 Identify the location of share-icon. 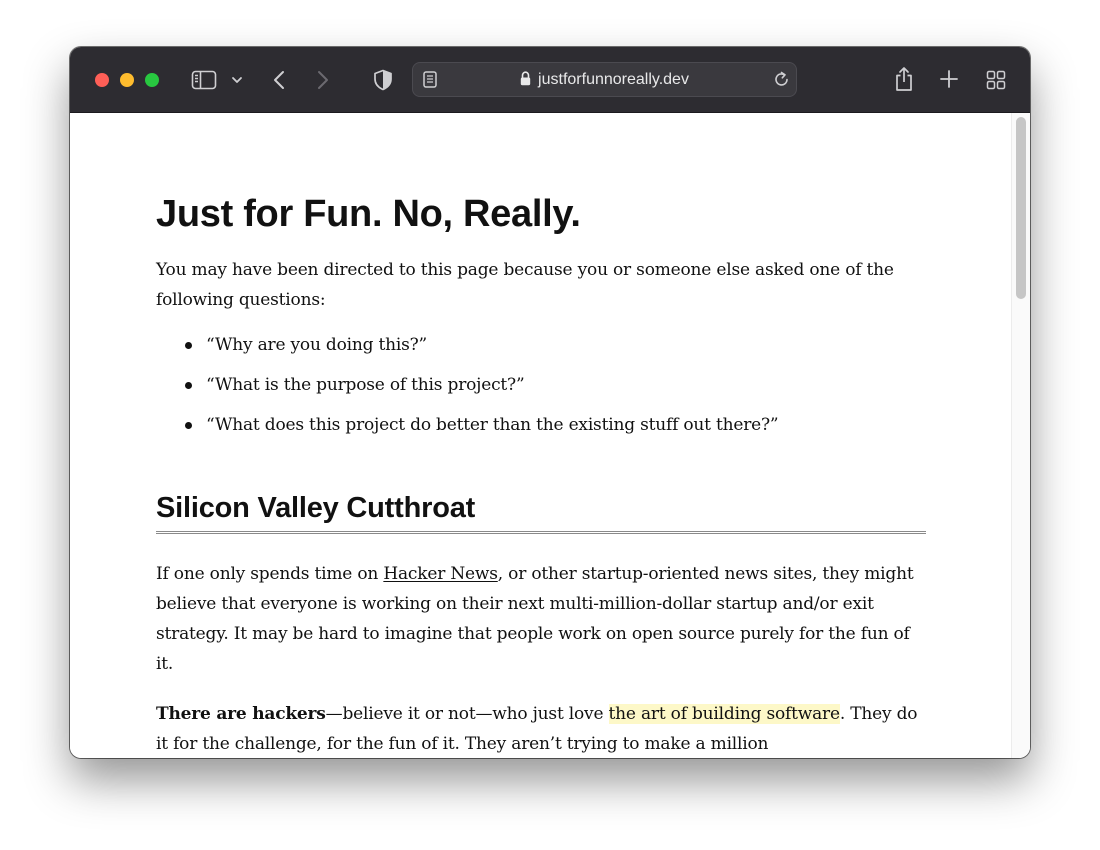
(904, 79).